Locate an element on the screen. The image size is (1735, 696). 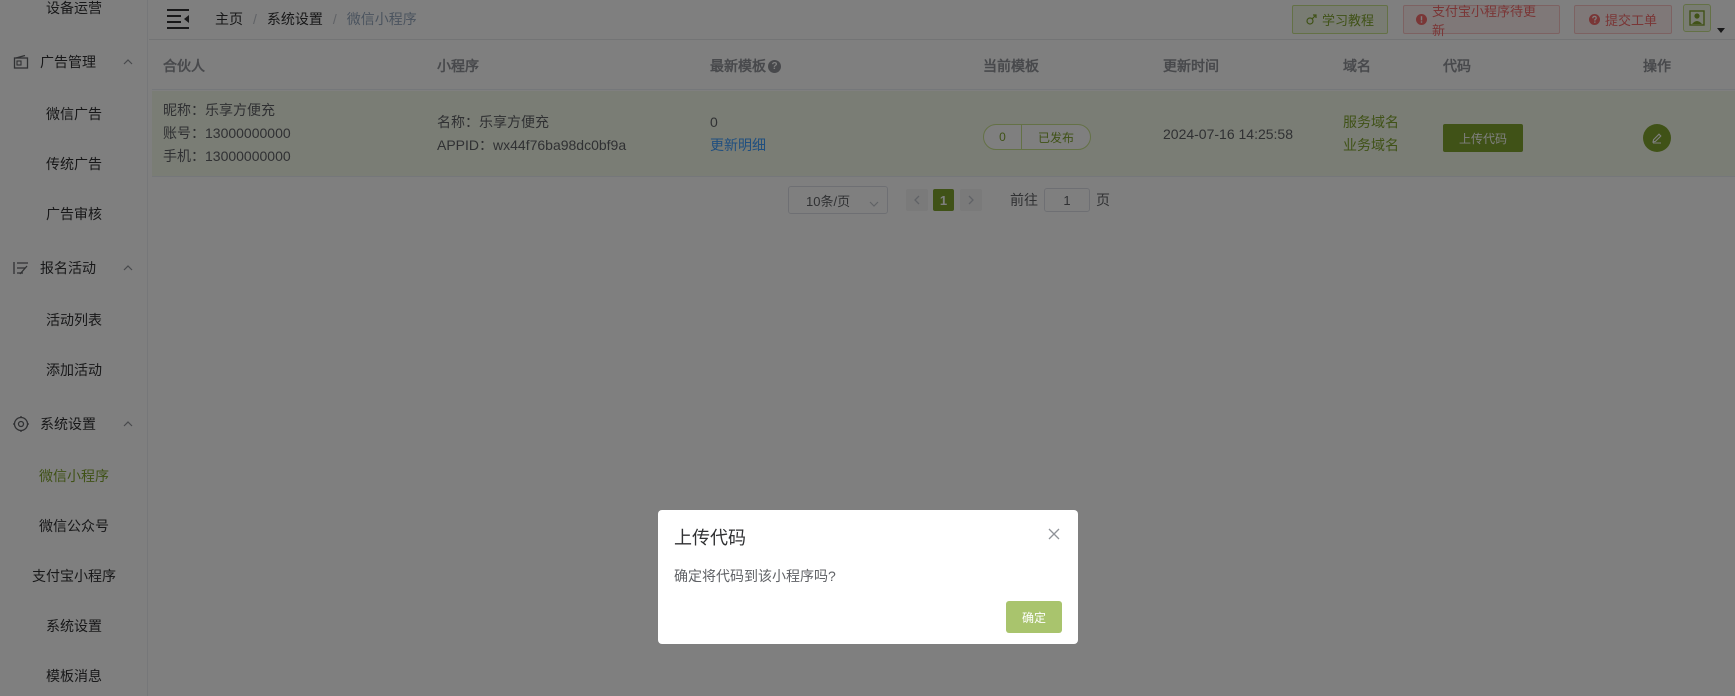
dialog-title: 上传代码 is located at coordinates (710, 538).